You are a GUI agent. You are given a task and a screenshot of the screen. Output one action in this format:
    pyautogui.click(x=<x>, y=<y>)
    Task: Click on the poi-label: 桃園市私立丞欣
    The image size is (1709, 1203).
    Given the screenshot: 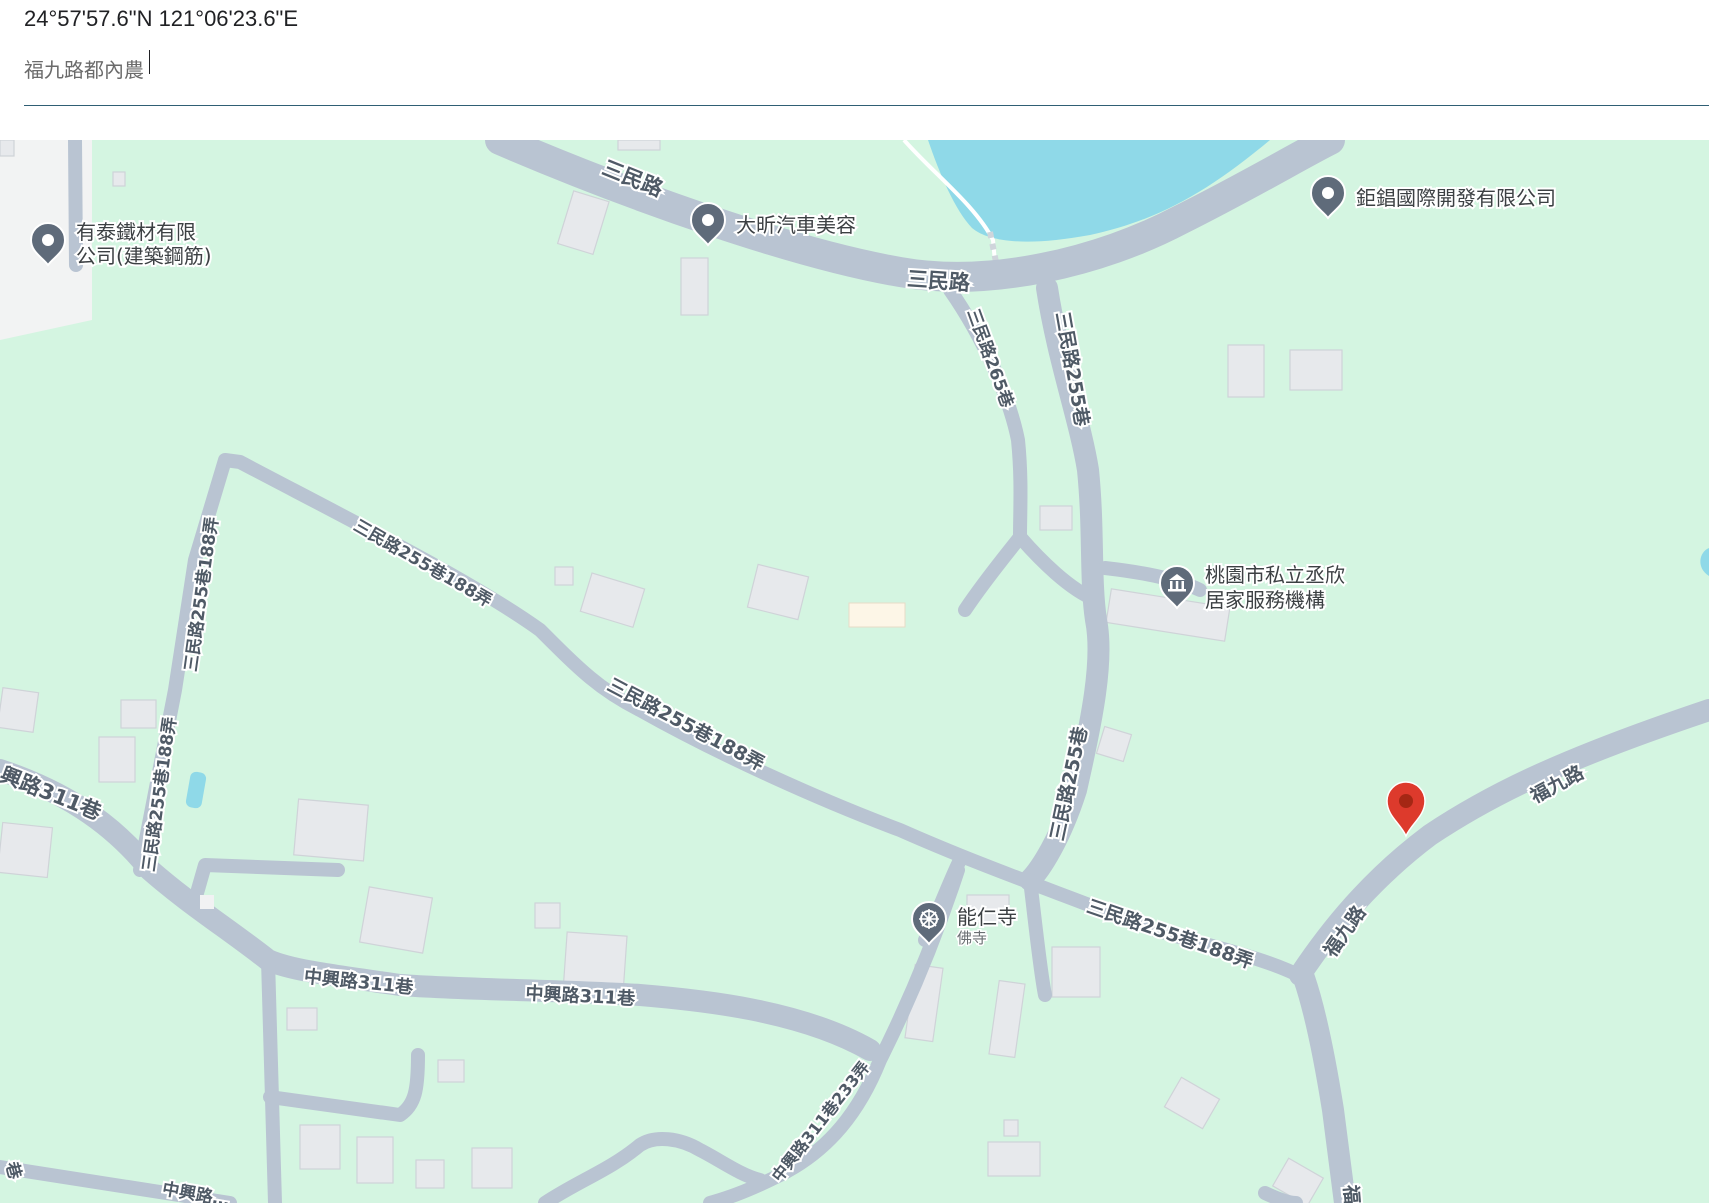 What is the action you would take?
    pyautogui.click(x=1275, y=575)
    